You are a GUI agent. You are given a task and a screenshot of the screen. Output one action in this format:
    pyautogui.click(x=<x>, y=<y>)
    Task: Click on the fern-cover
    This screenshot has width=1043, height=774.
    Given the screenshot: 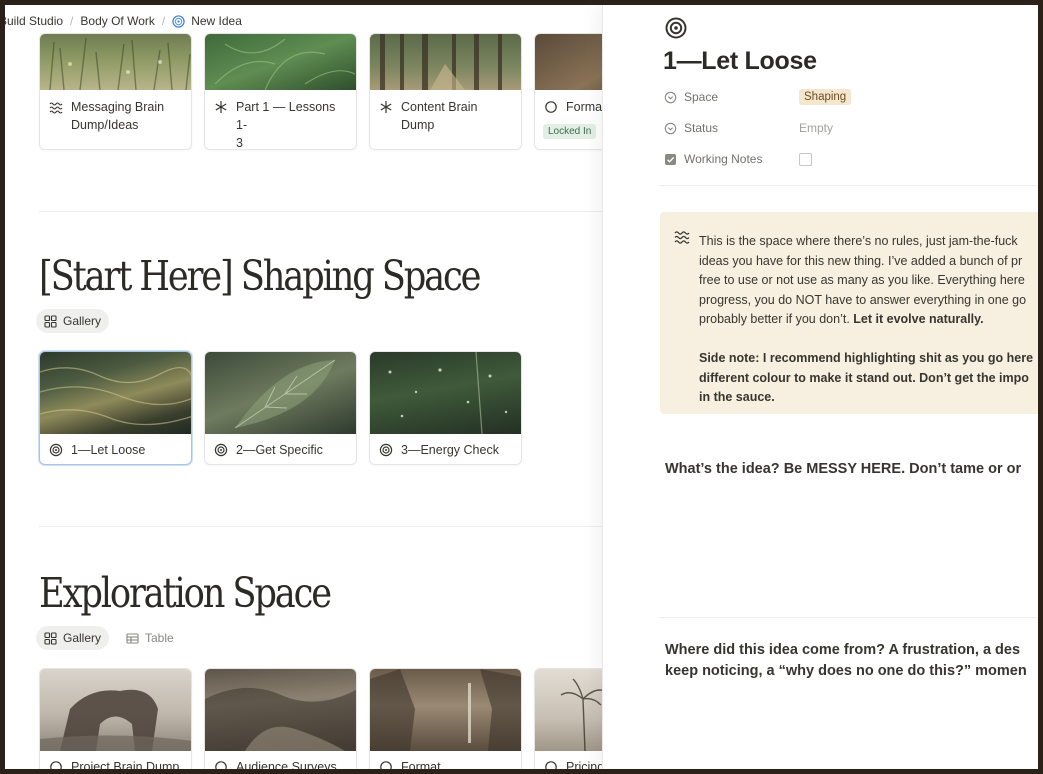 What is the action you would take?
    pyautogui.click(x=285, y=64)
    